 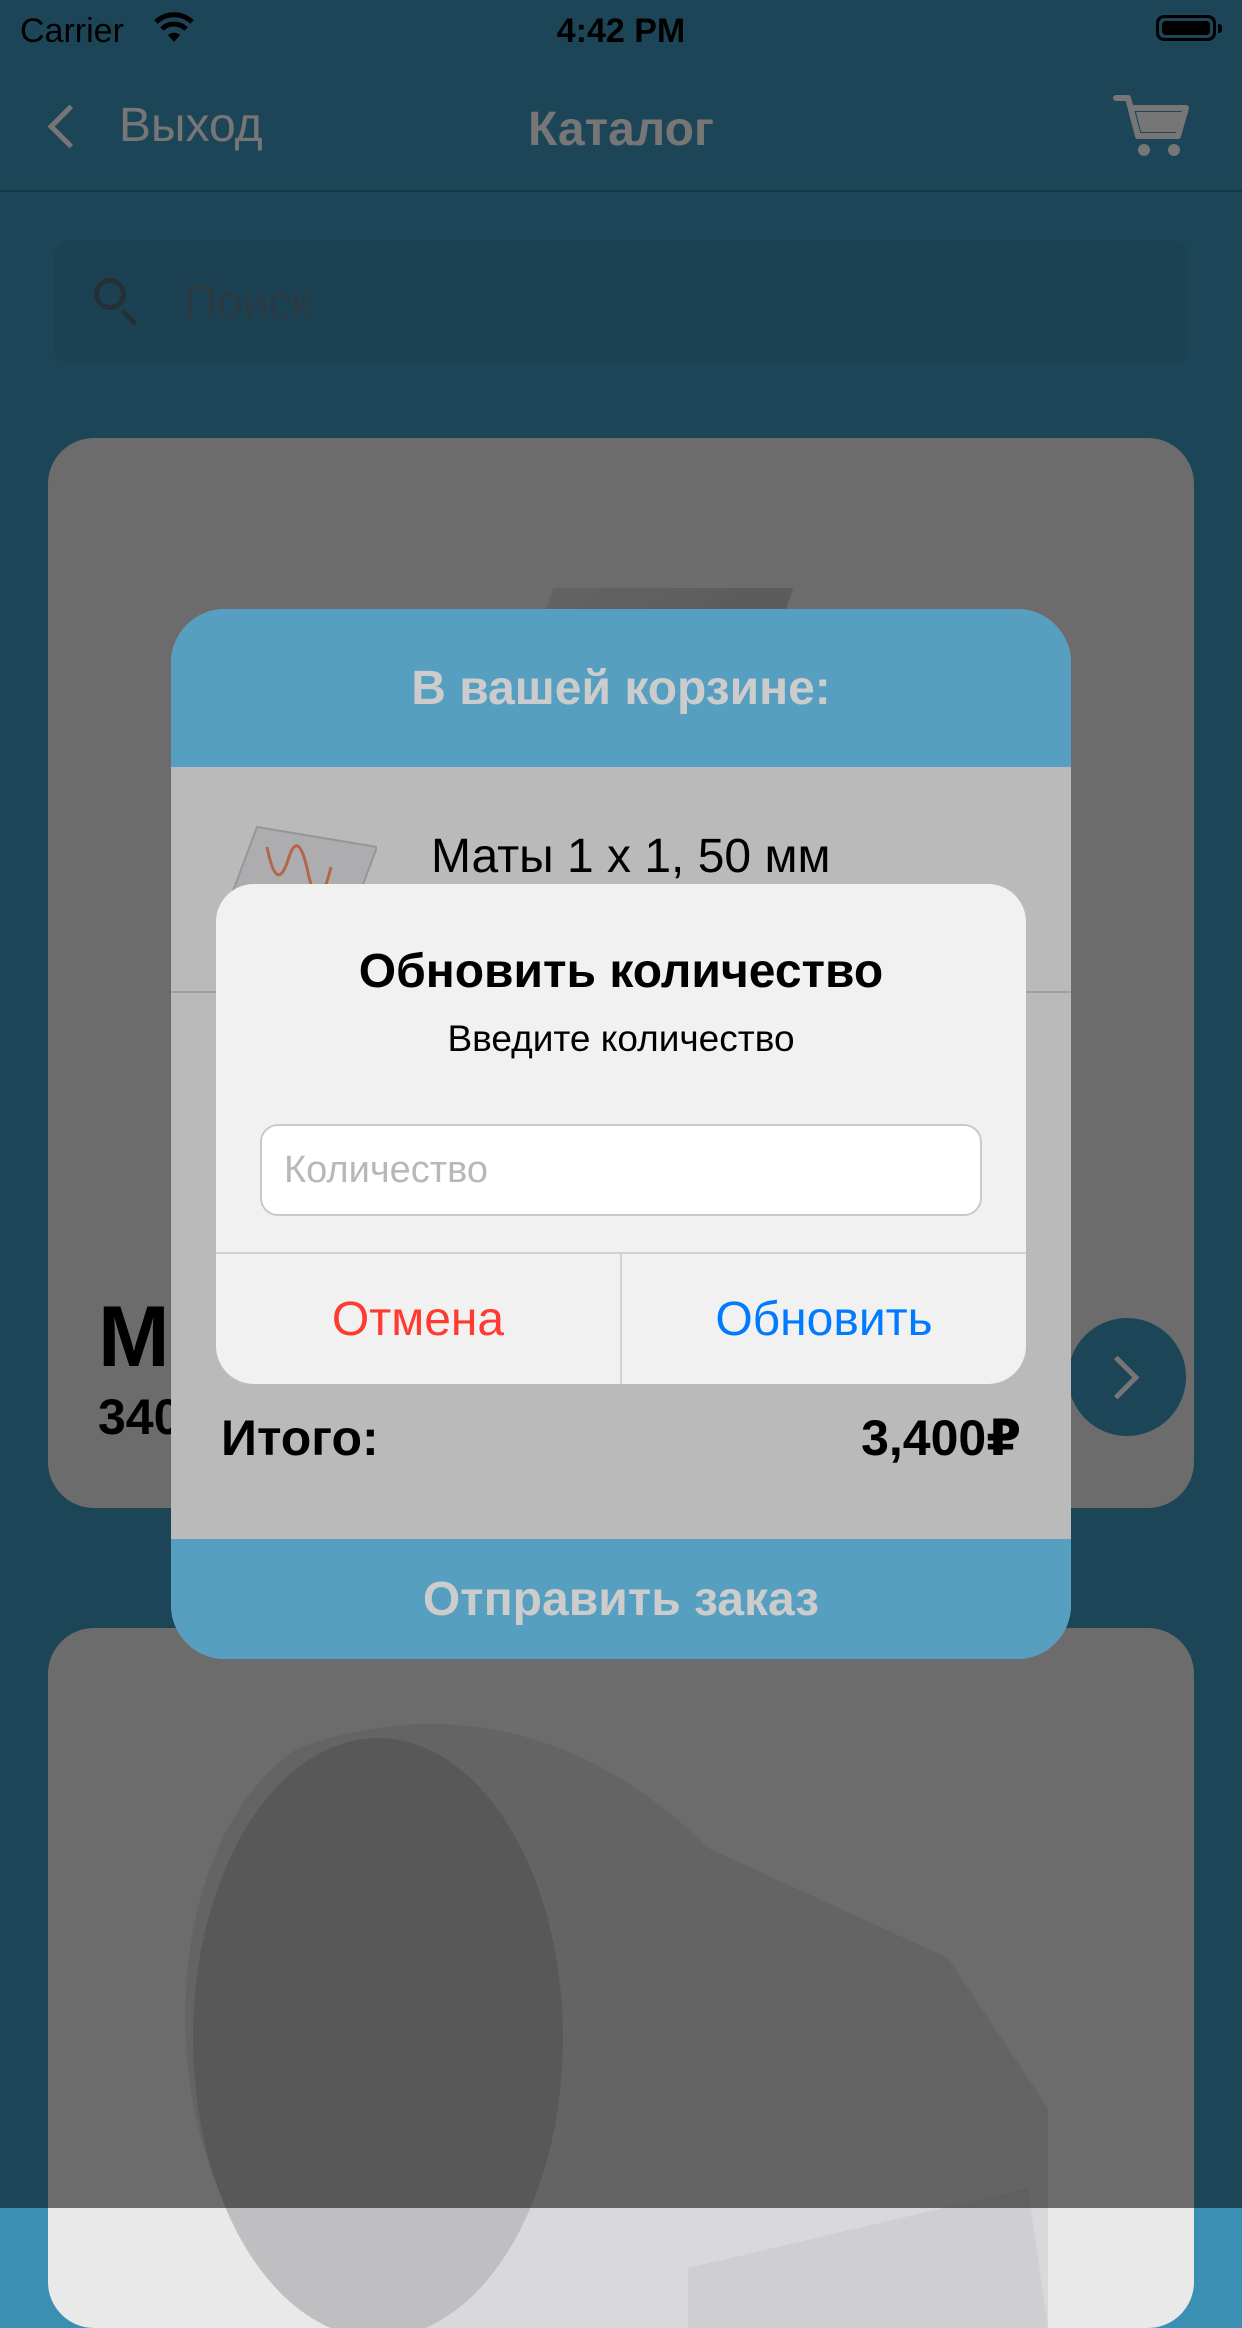 I want to click on quantity-input, so click(x=621, y=1170).